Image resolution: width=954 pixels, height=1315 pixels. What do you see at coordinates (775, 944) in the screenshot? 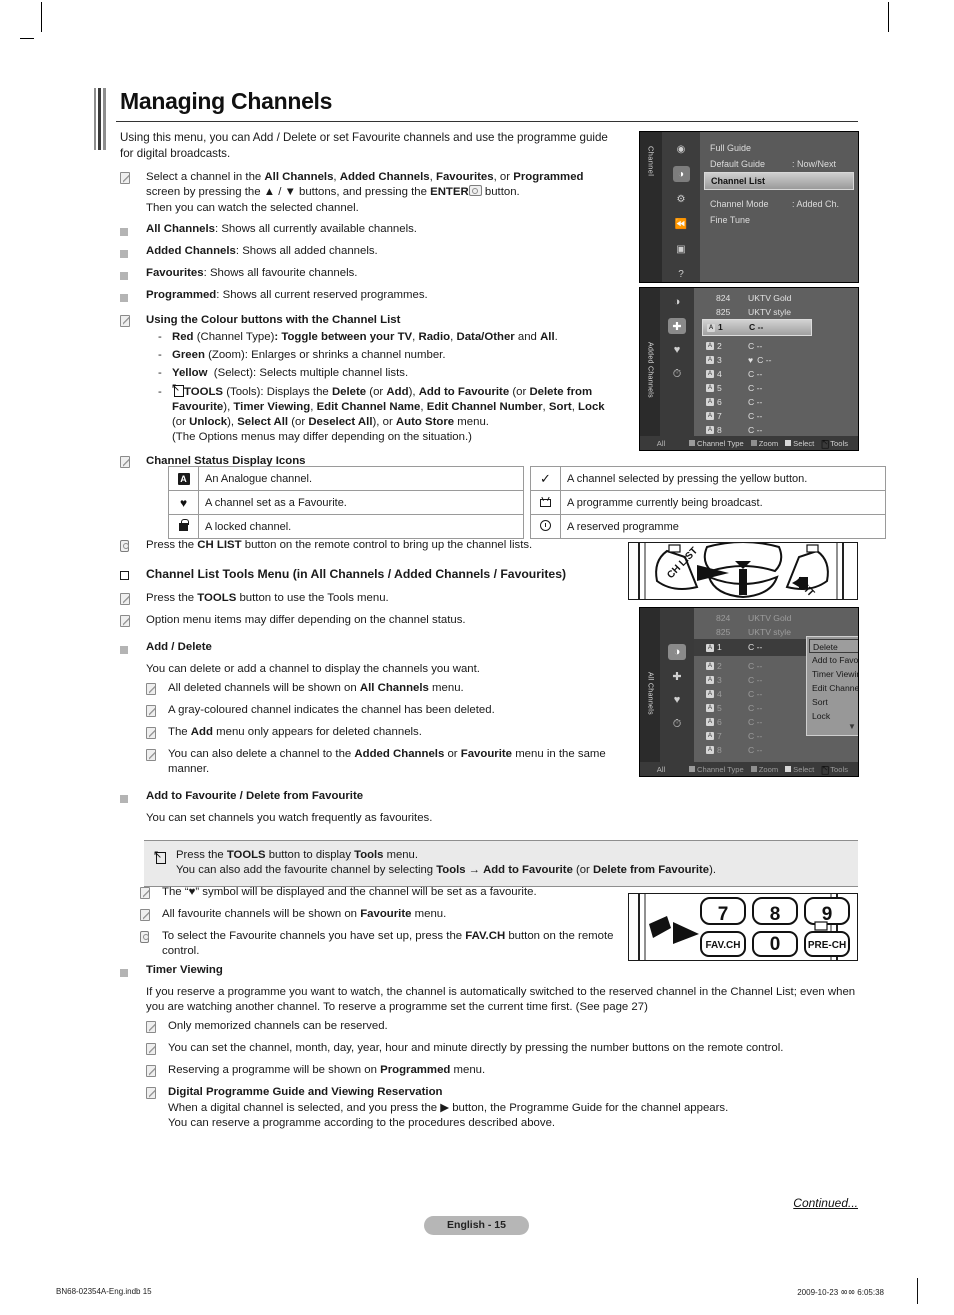
I see `key-0-label: 0` at bounding box center [775, 944].